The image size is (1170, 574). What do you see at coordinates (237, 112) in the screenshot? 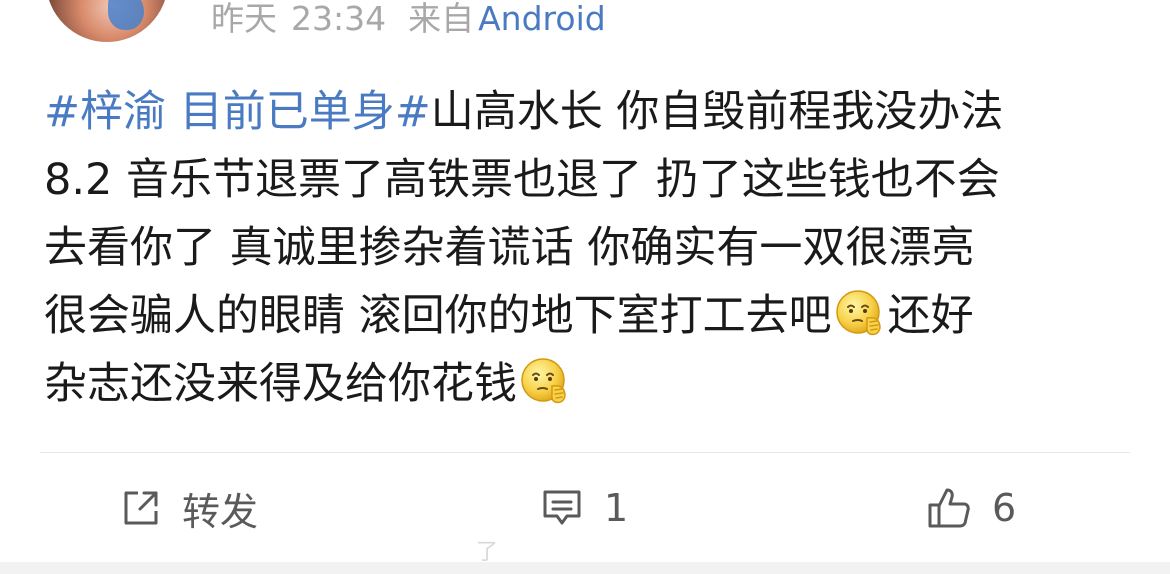
I see `hashtag-link: #梓渝 目前已单身#` at bounding box center [237, 112].